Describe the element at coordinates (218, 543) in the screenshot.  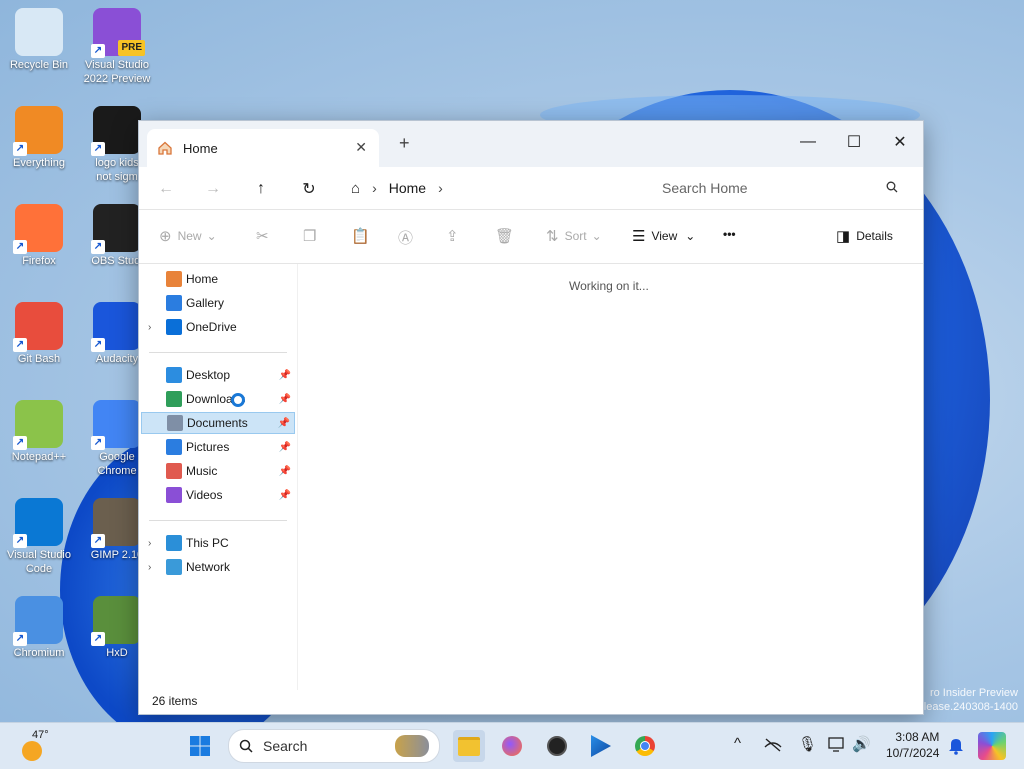
I see `nav-item-this-pc: › This PC` at that location.